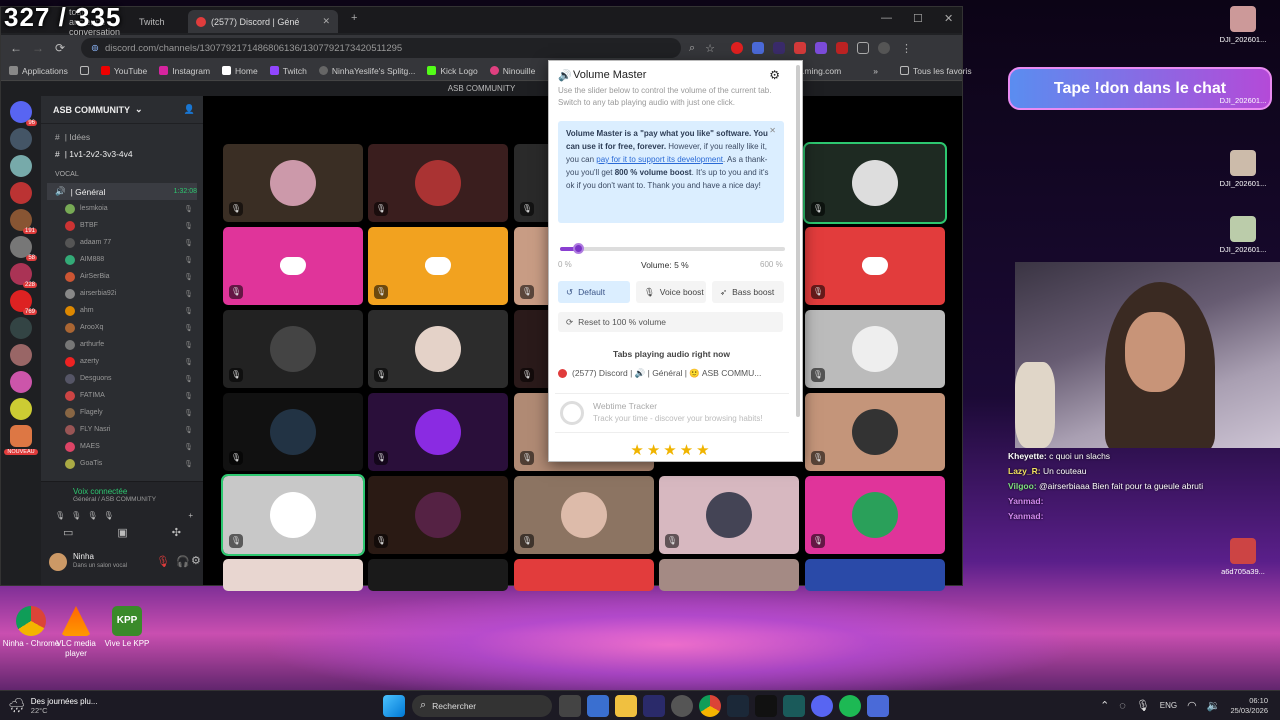 The width and height of the screenshot is (1280, 720). What do you see at coordinates (1192, 705) in the screenshot?
I see `wifi-icon: ◠` at bounding box center [1192, 705].